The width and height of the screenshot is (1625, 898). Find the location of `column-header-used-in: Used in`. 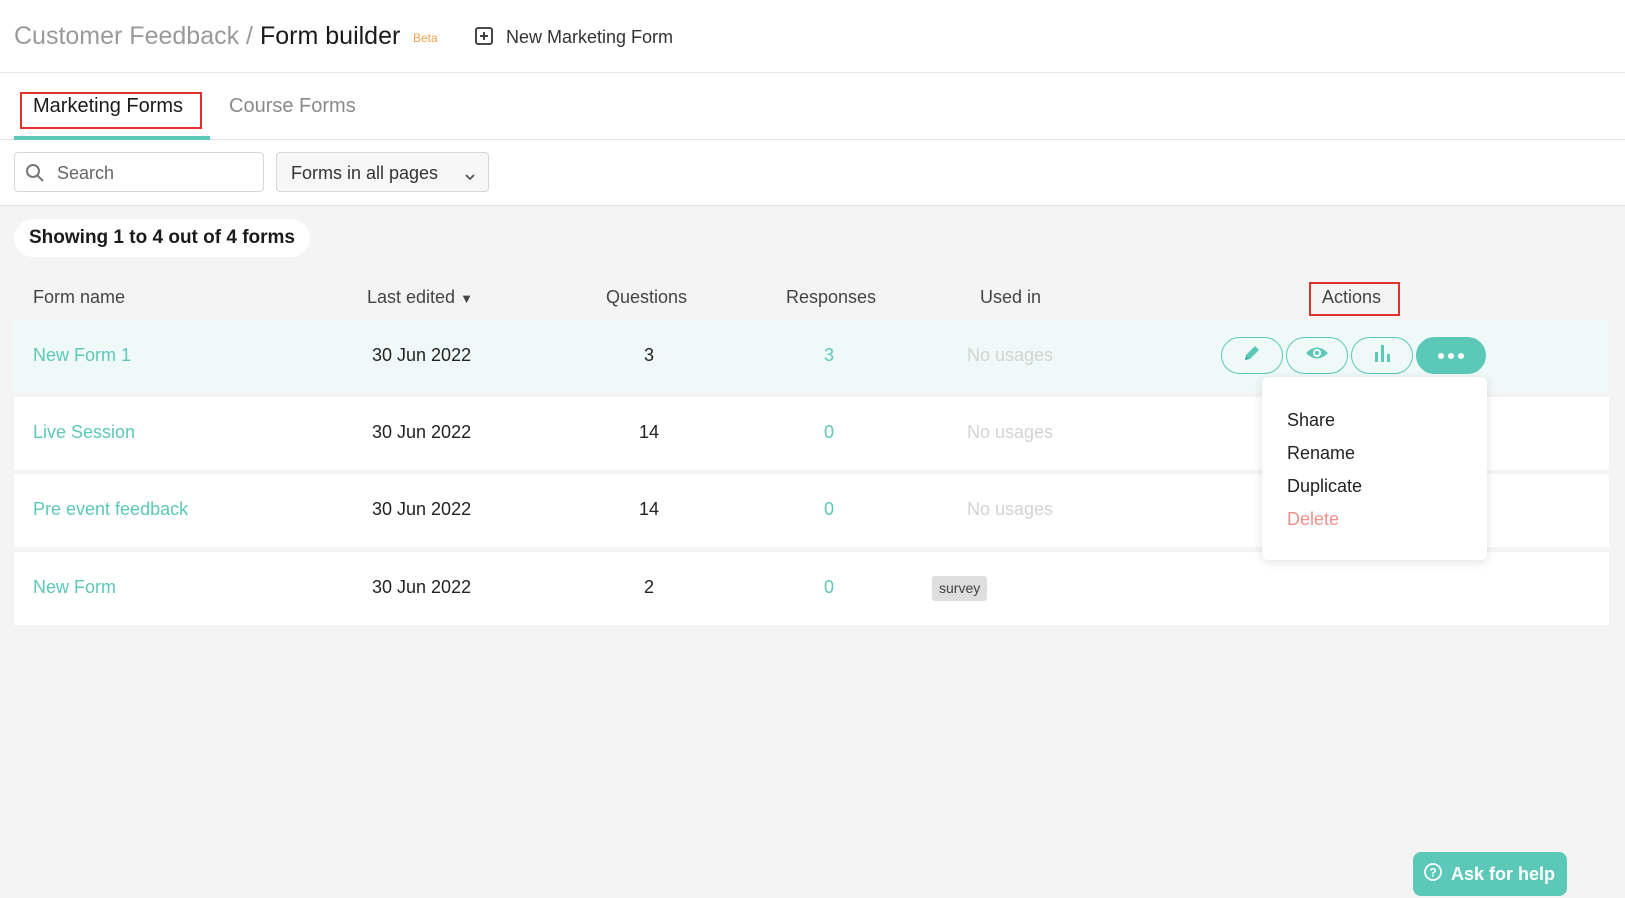

column-header-used-in: Used in is located at coordinates (1011, 297).